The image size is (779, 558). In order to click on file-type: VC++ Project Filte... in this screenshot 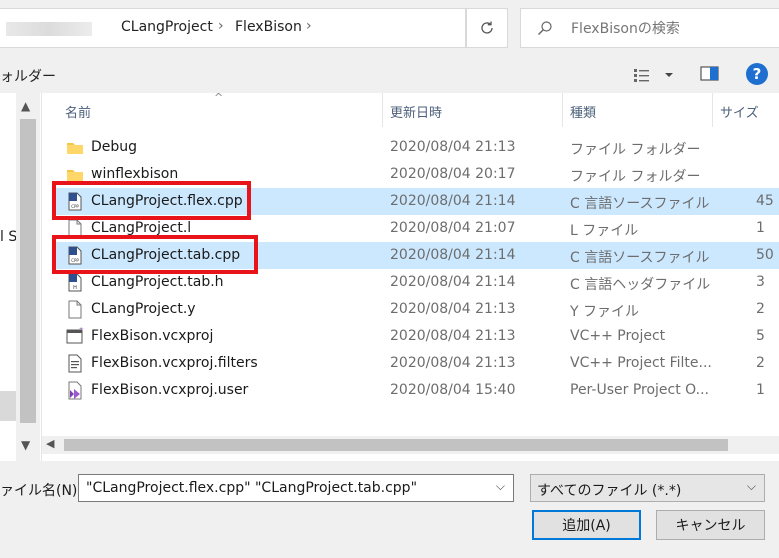, I will do `click(641, 363)`.